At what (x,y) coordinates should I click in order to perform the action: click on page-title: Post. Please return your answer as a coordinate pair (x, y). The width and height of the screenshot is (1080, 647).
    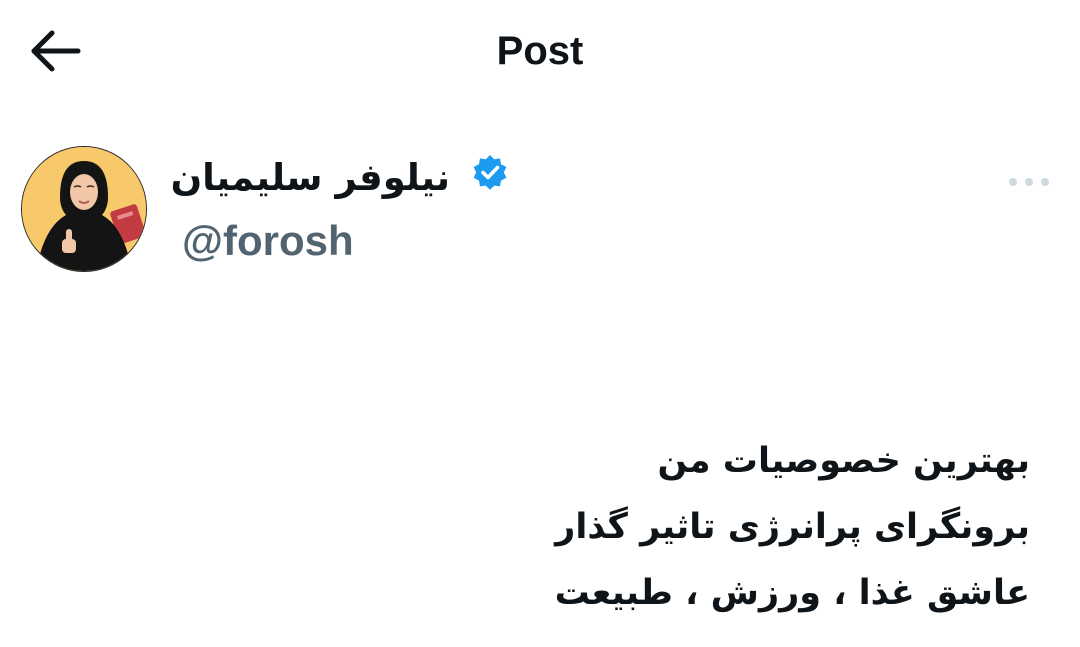
    Looking at the image, I should click on (540, 51).